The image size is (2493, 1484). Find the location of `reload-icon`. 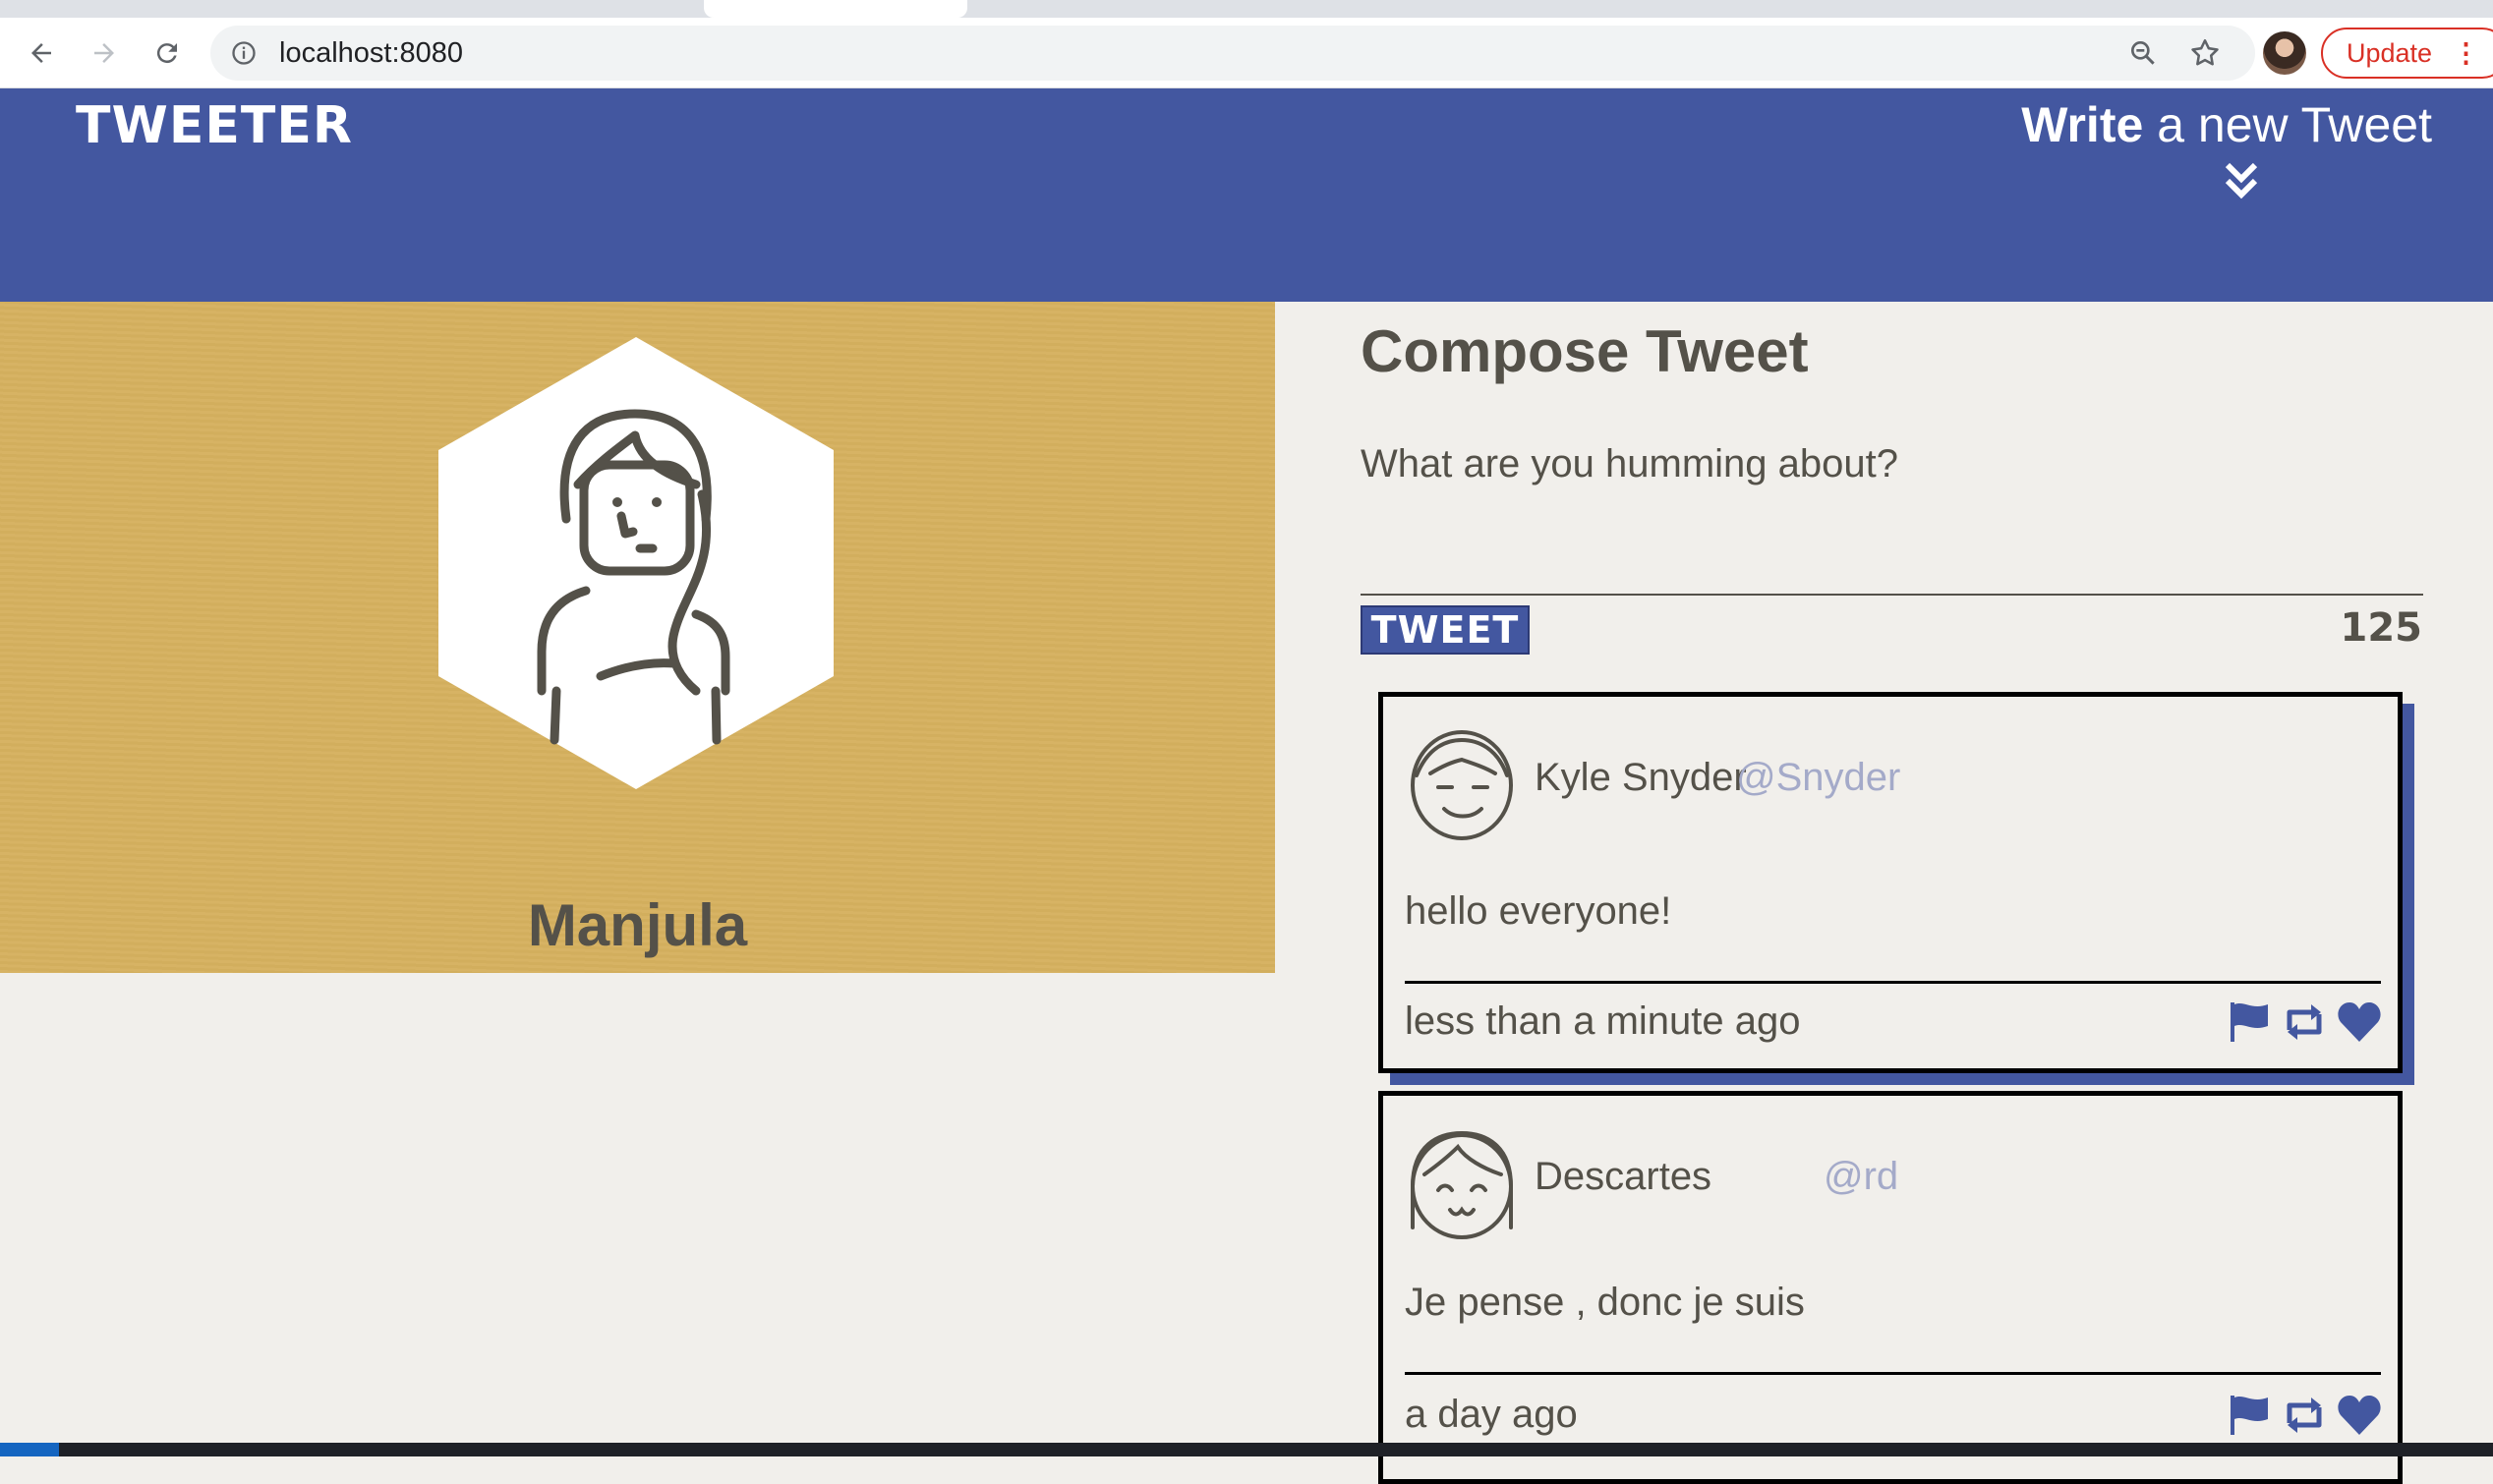

reload-icon is located at coordinates (167, 53).